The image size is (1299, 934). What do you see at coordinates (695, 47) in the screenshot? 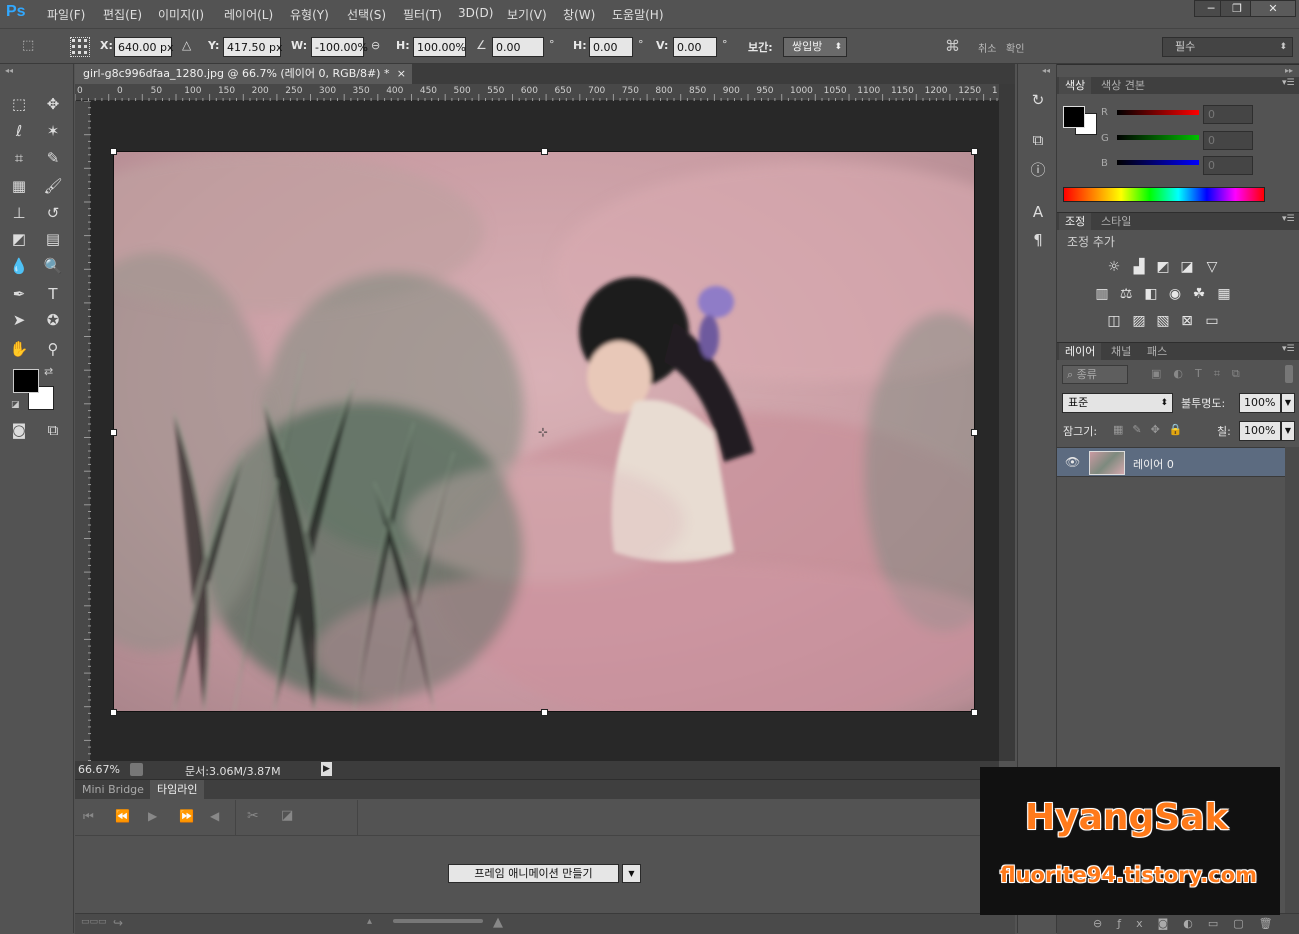
I see `vskew-field: 0.00` at bounding box center [695, 47].